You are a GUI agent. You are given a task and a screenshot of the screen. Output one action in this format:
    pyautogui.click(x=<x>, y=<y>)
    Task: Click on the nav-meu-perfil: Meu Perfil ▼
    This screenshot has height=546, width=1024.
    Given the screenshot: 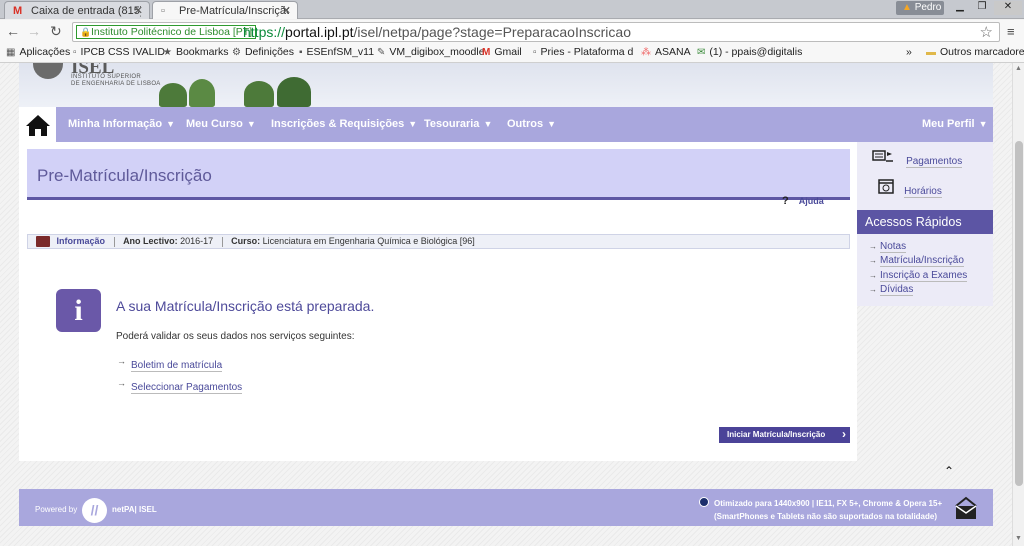 What is the action you would take?
    pyautogui.click(x=955, y=124)
    